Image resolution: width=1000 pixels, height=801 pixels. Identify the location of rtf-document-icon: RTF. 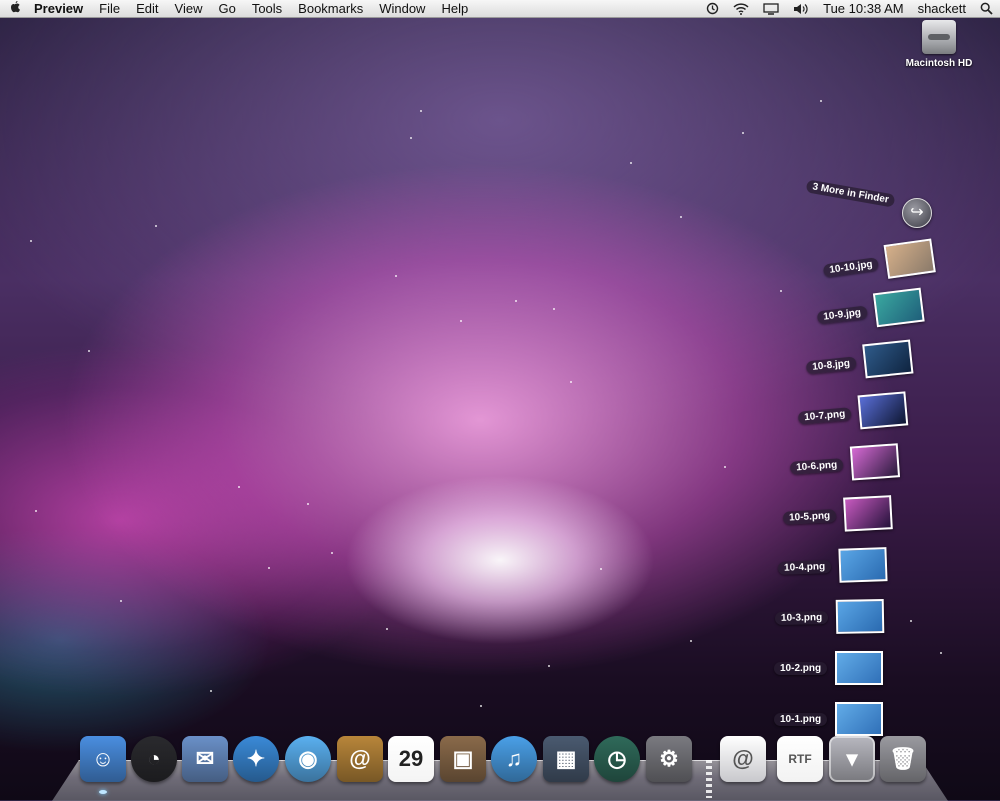
(800, 759).